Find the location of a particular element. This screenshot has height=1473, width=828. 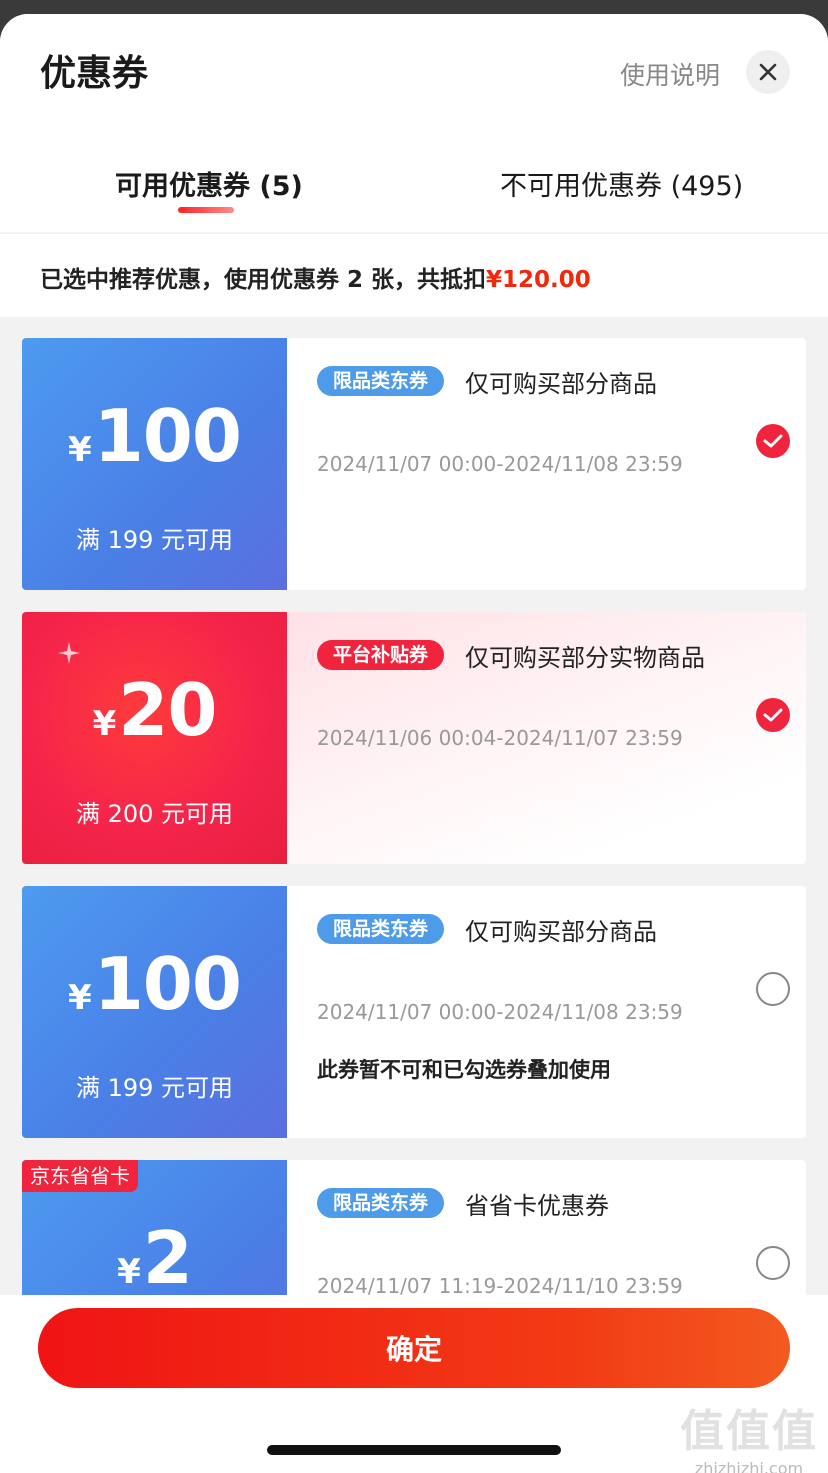

savings-card-tag: 京东省省卡 is located at coordinates (80, 1176).